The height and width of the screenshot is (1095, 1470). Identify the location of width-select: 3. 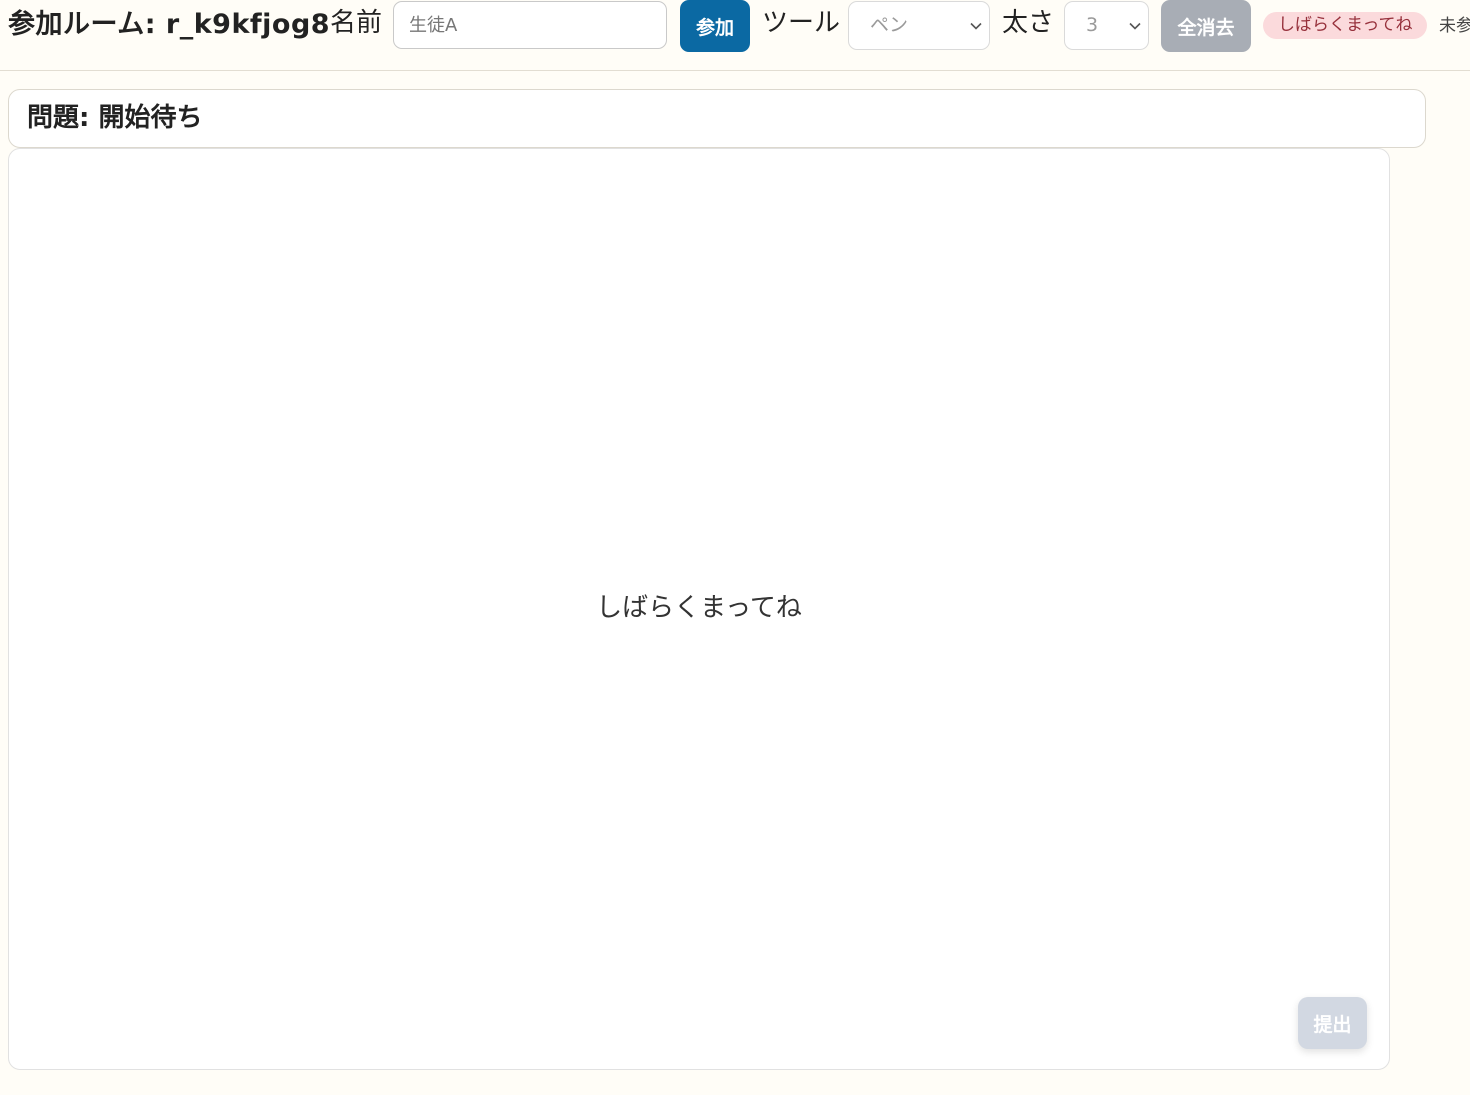
(1106, 25).